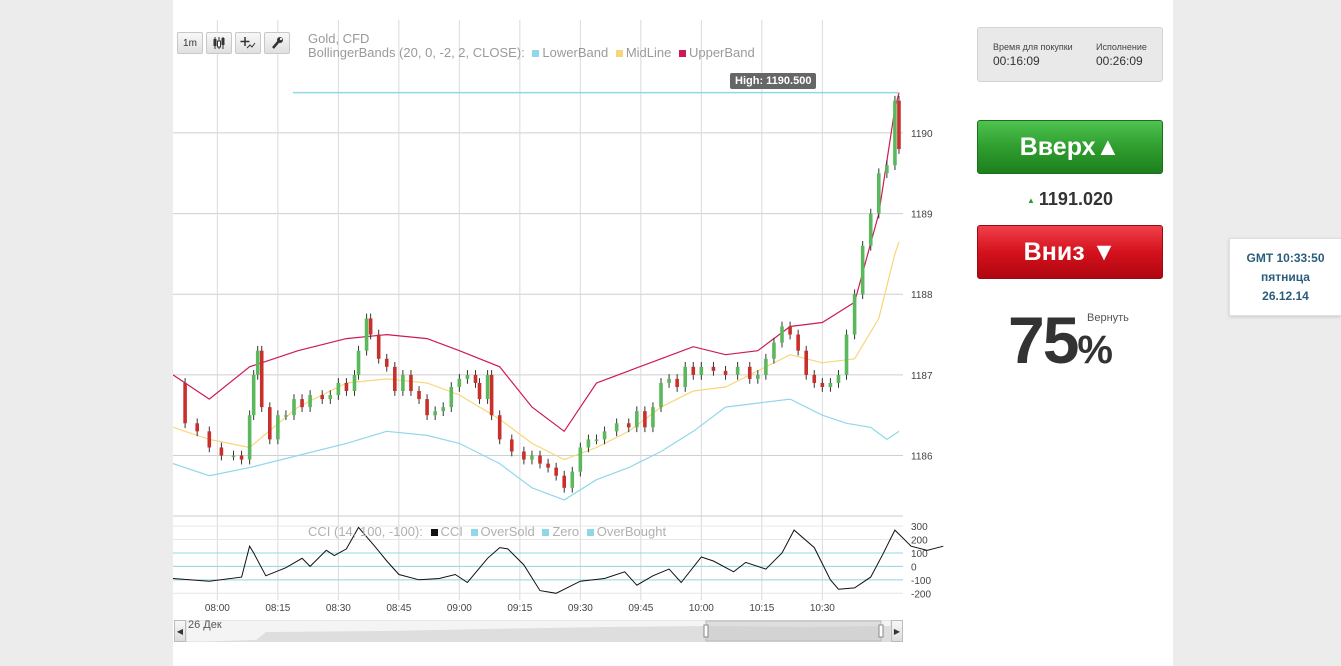 This screenshot has width=1341, height=666. What do you see at coordinates (1121, 47) in the screenshot?
I see `expiry-time-label: Исполнение` at bounding box center [1121, 47].